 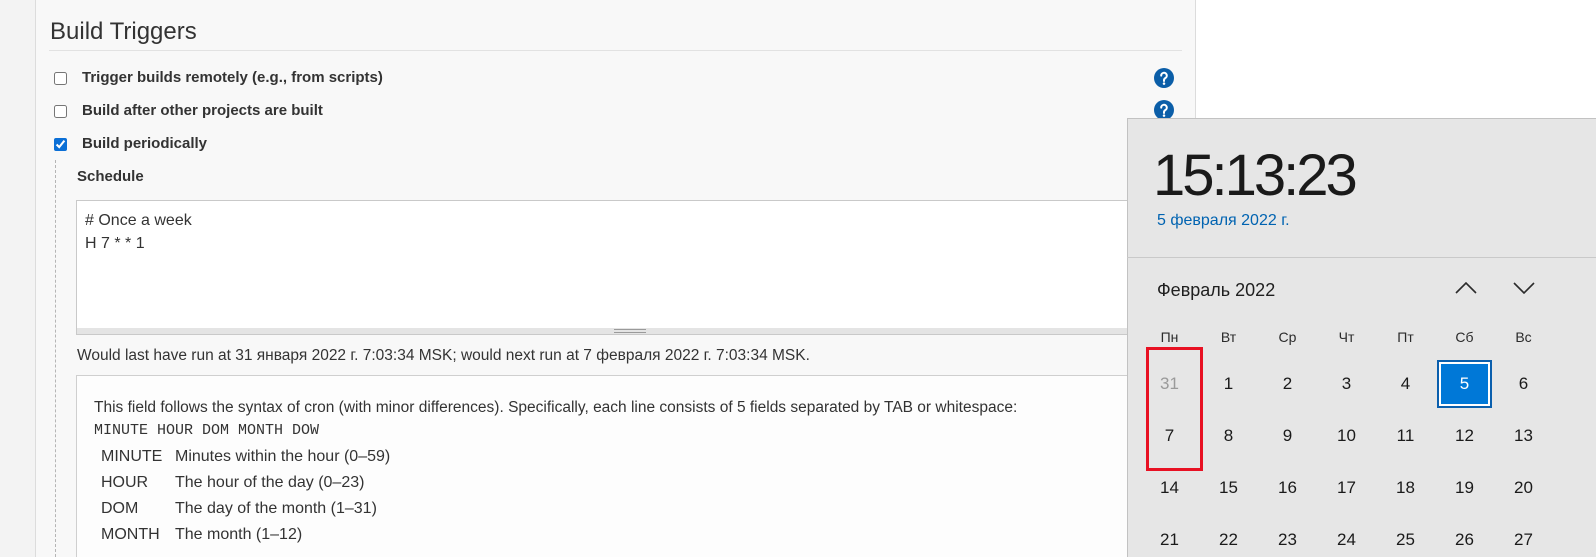 I want to click on cron-syntax-line: MINUTE HOUR DOM MONTH DOW, so click(x=207, y=430).